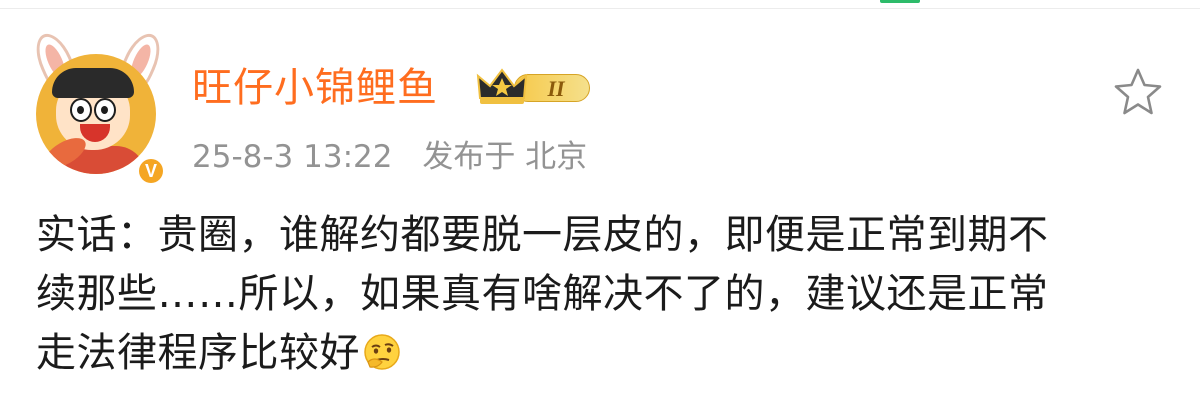  What do you see at coordinates (533, 86) in the screenshot?
I see `level-badge: II` at bounding box center [533, 86].